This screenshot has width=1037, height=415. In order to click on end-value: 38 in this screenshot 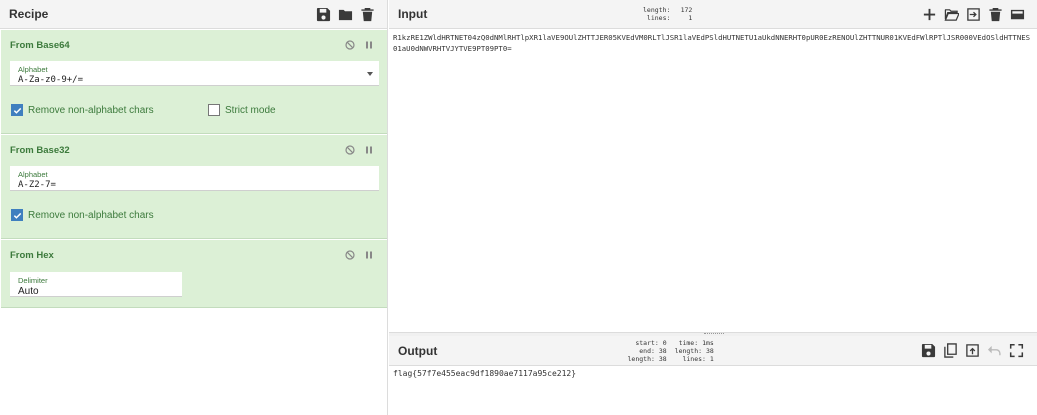, I will do `click(662, 350)`.